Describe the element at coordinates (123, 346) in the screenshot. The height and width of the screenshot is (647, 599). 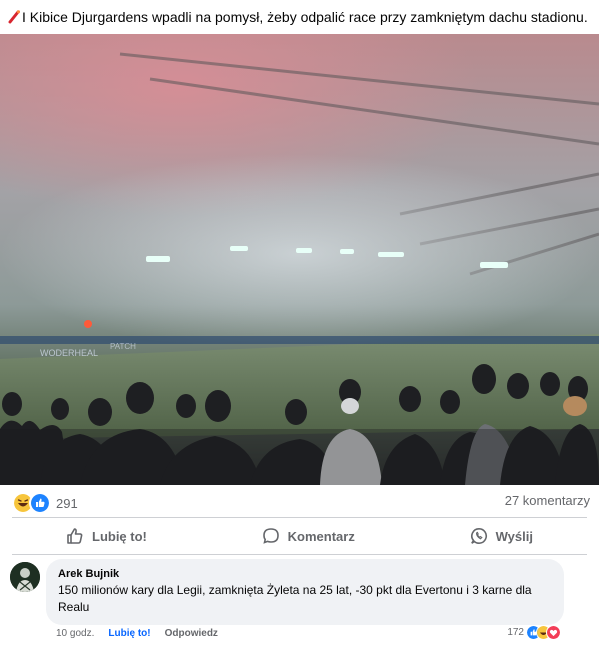
I see `ad-board-text-2: PATCH` at that location.